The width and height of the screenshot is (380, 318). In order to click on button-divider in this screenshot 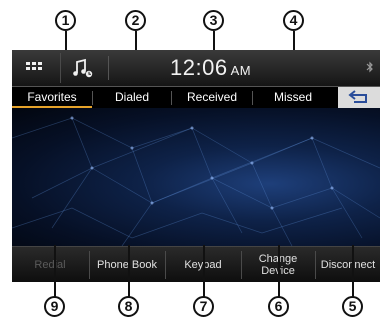, I will do `click(241, 265)`.